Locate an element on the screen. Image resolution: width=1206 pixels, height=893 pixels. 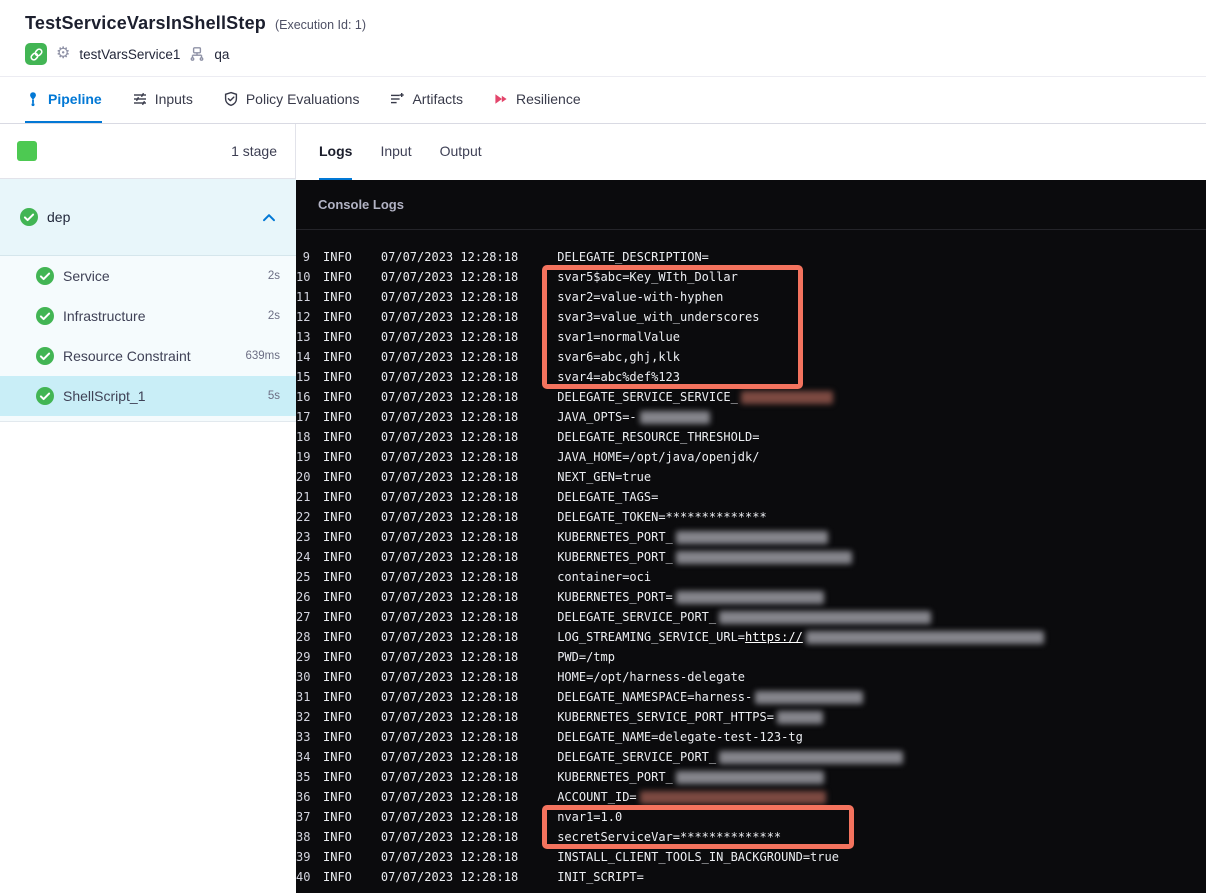
chevron-up-icon is located at coordinates (269, 217).